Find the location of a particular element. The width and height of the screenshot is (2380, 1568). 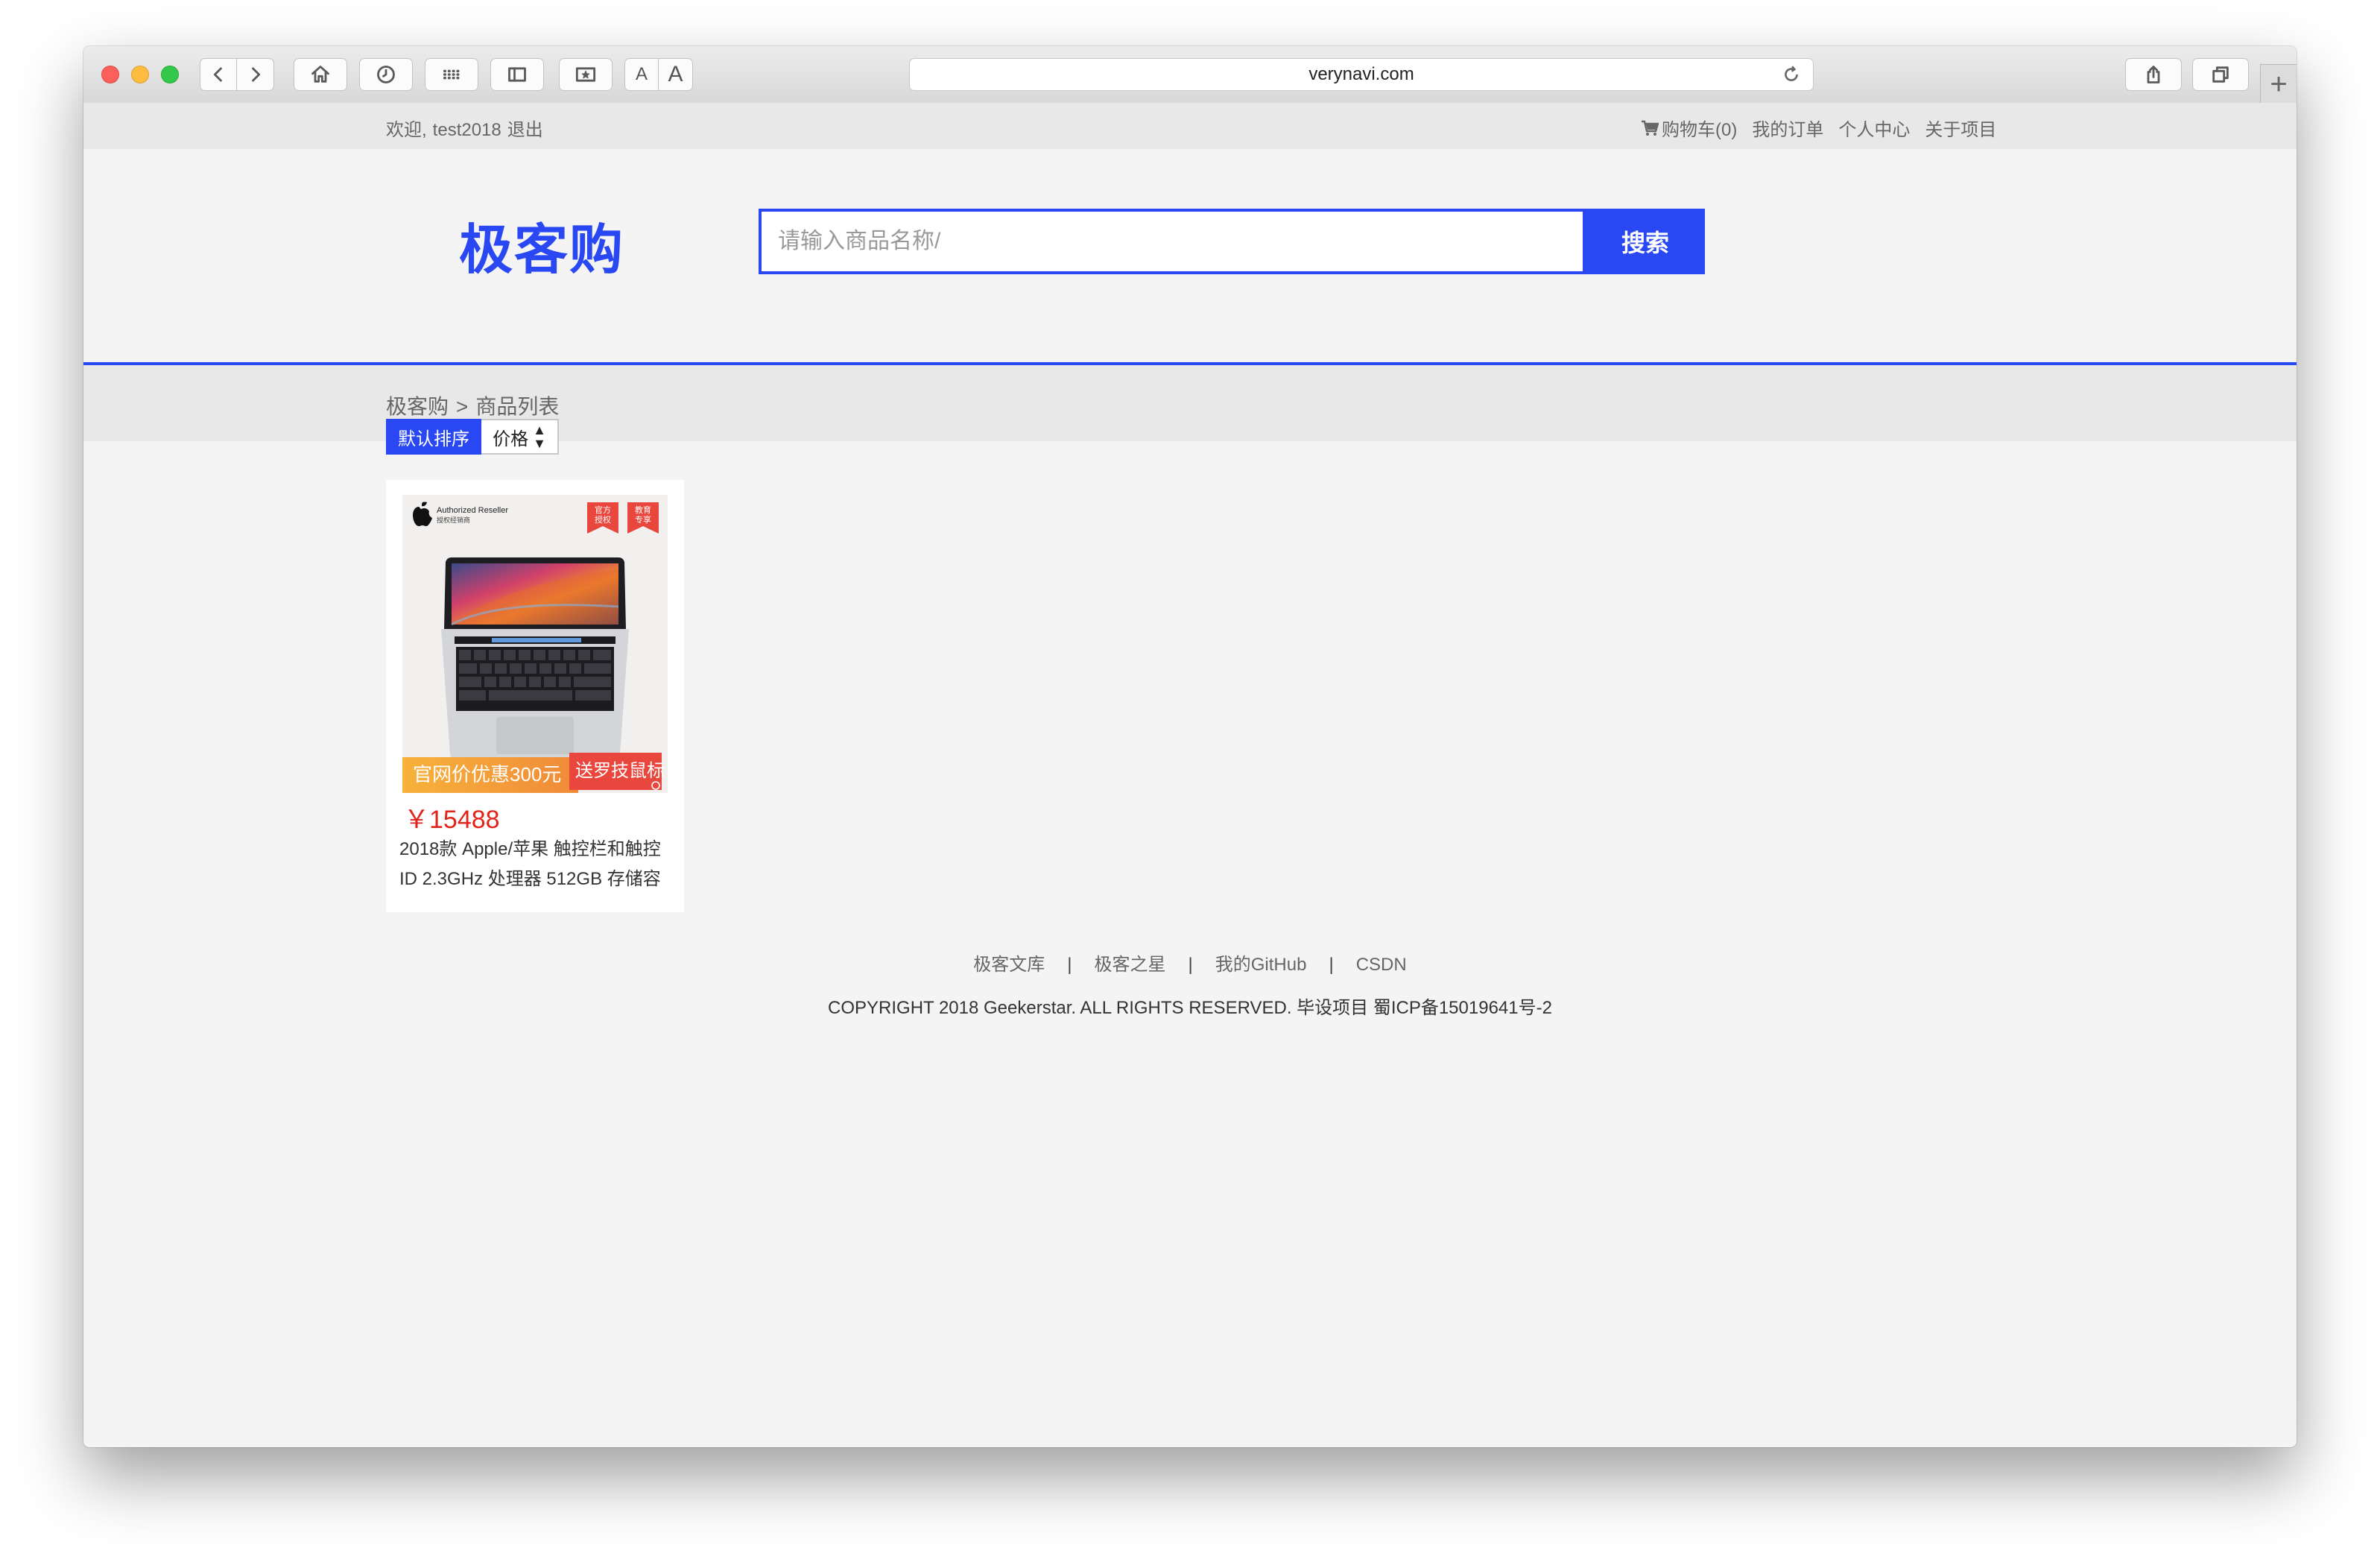

reload-button is located at coordinates (1791, 74).